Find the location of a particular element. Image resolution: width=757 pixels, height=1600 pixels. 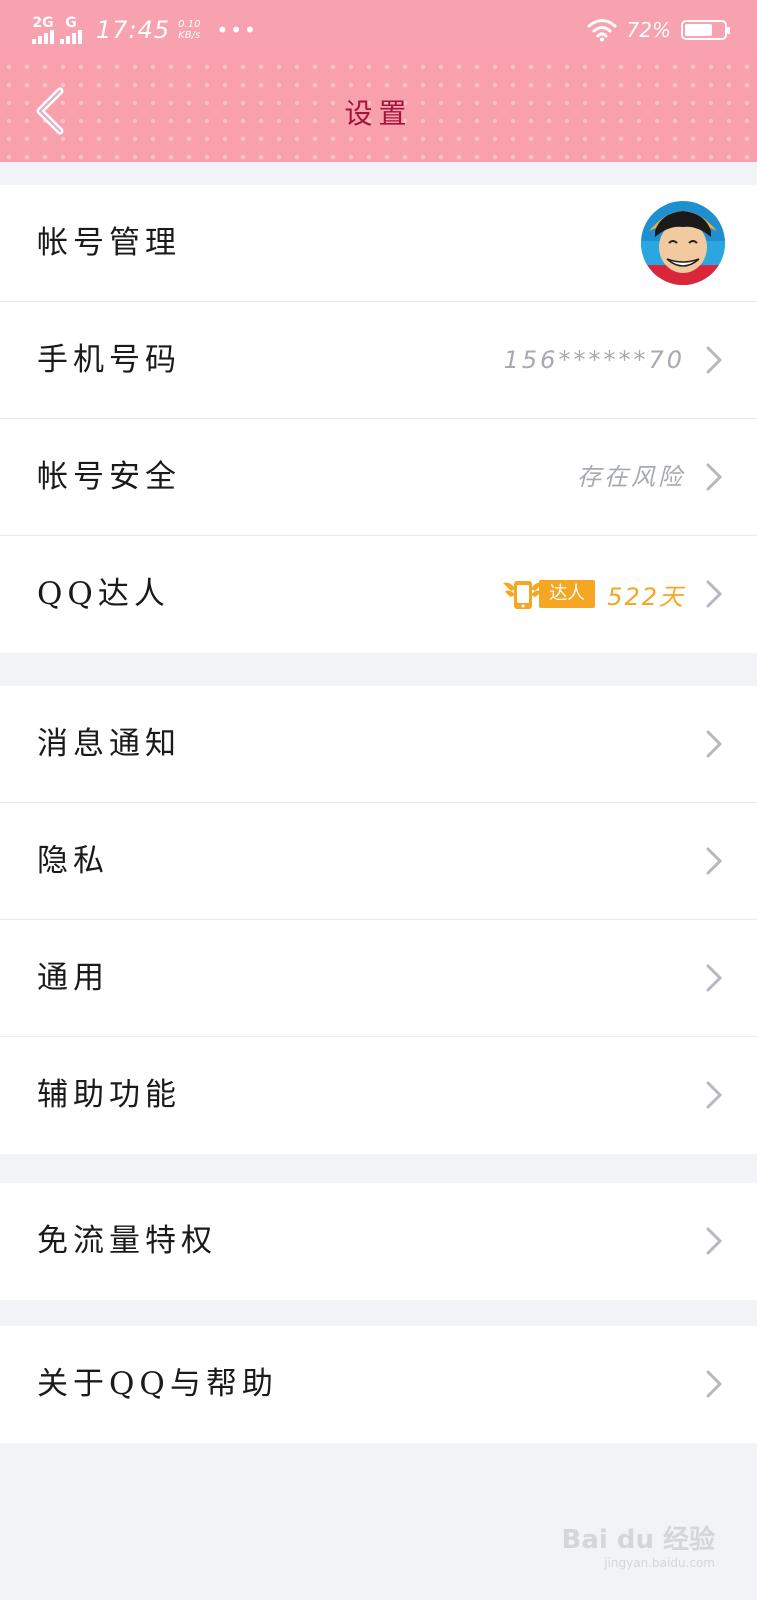

signal-g-icon: G is located at coordinates (71, 30).